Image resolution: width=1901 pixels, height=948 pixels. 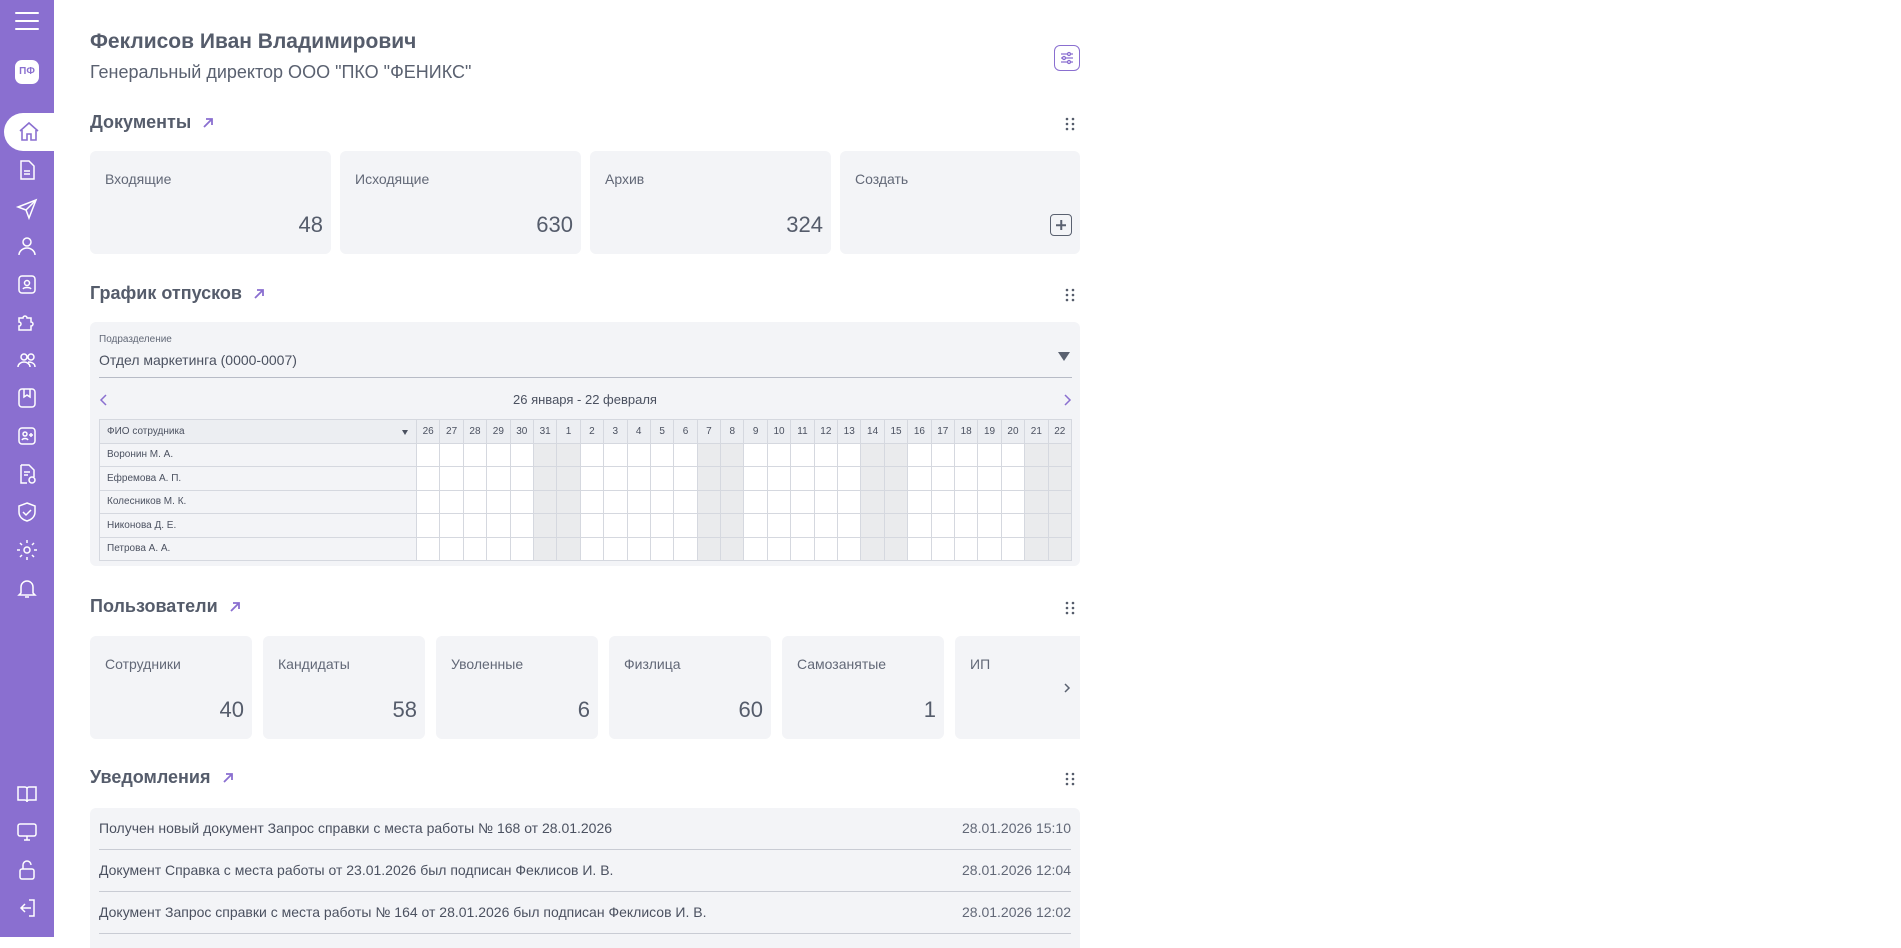 I want to click on sidebar-item-help, so click(x=27, y=794).